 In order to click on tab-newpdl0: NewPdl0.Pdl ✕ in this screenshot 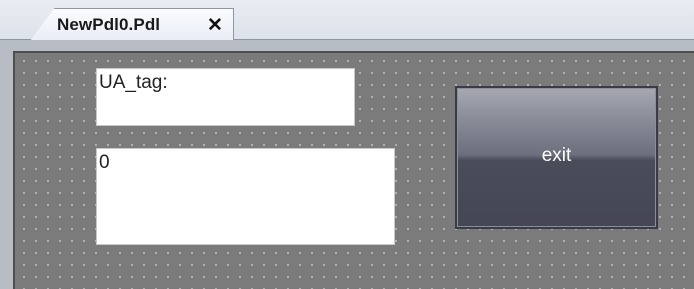, I will do `click(132, 24)`.